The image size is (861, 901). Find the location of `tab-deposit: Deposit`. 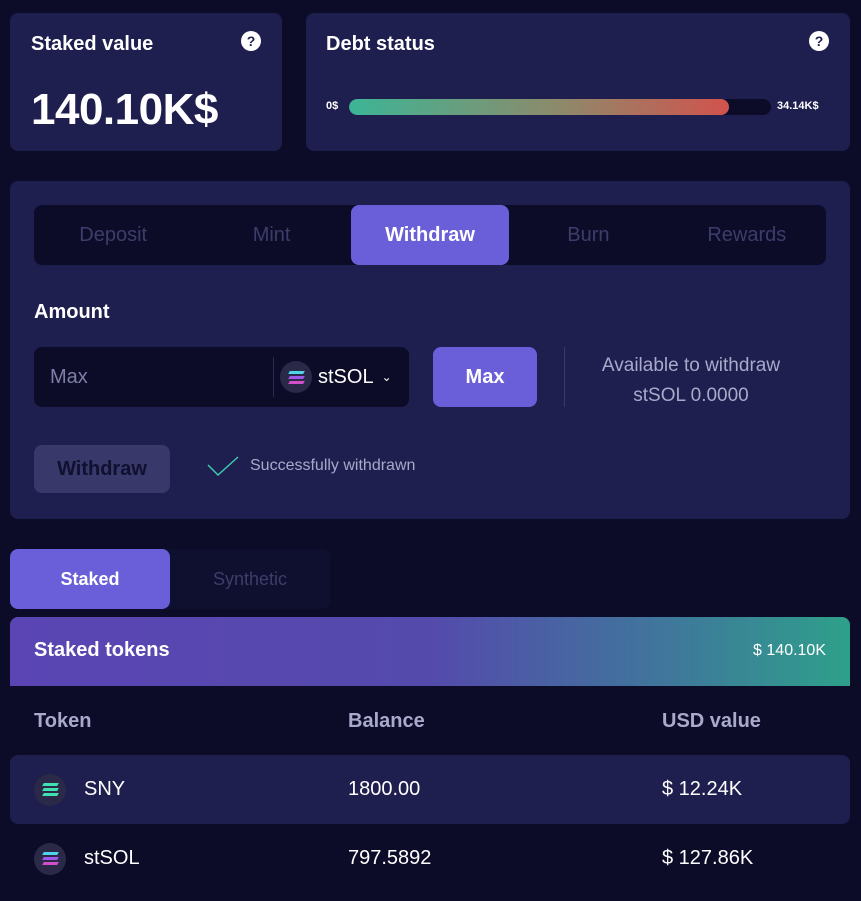

tab-deposit: Deposit is located at coordinates (113, 235).